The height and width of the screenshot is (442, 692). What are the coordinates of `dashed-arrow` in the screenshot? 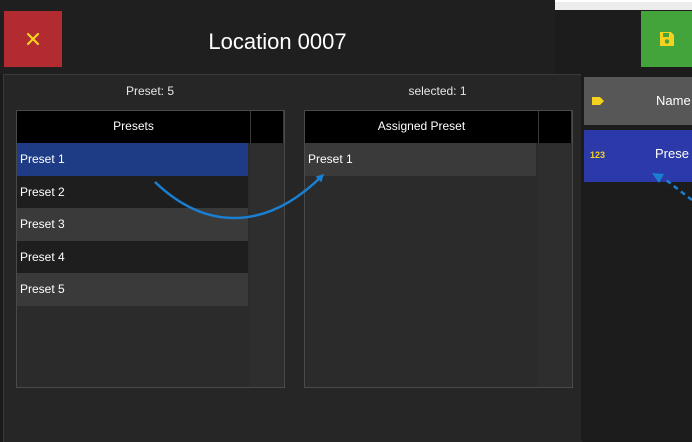 It's located at (678, 190).